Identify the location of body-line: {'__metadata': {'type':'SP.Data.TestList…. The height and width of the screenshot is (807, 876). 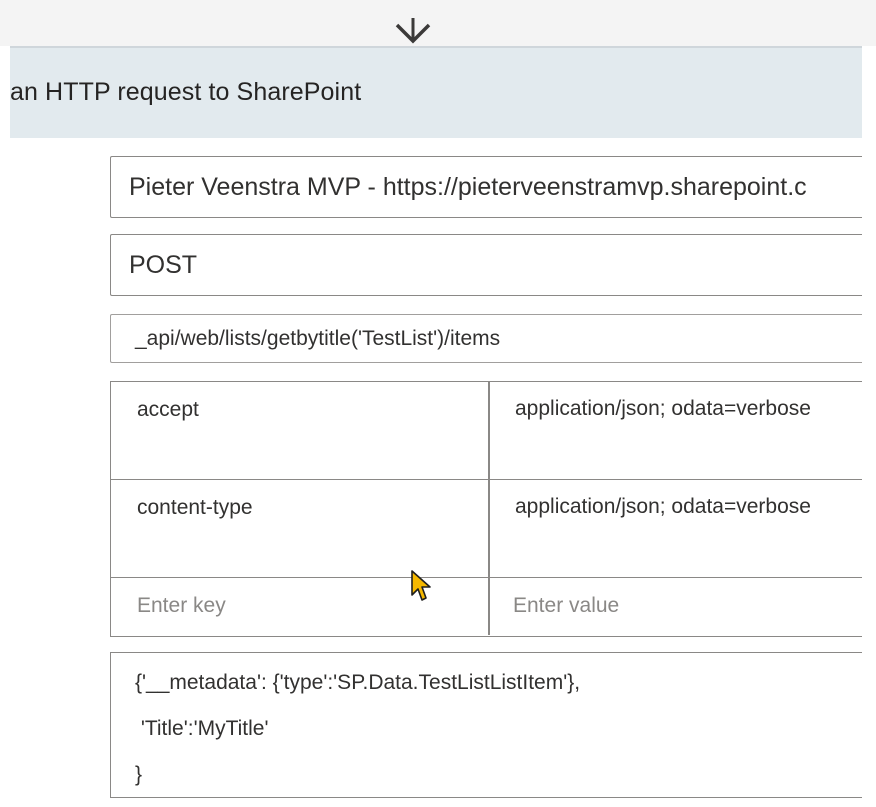
(358, 682).